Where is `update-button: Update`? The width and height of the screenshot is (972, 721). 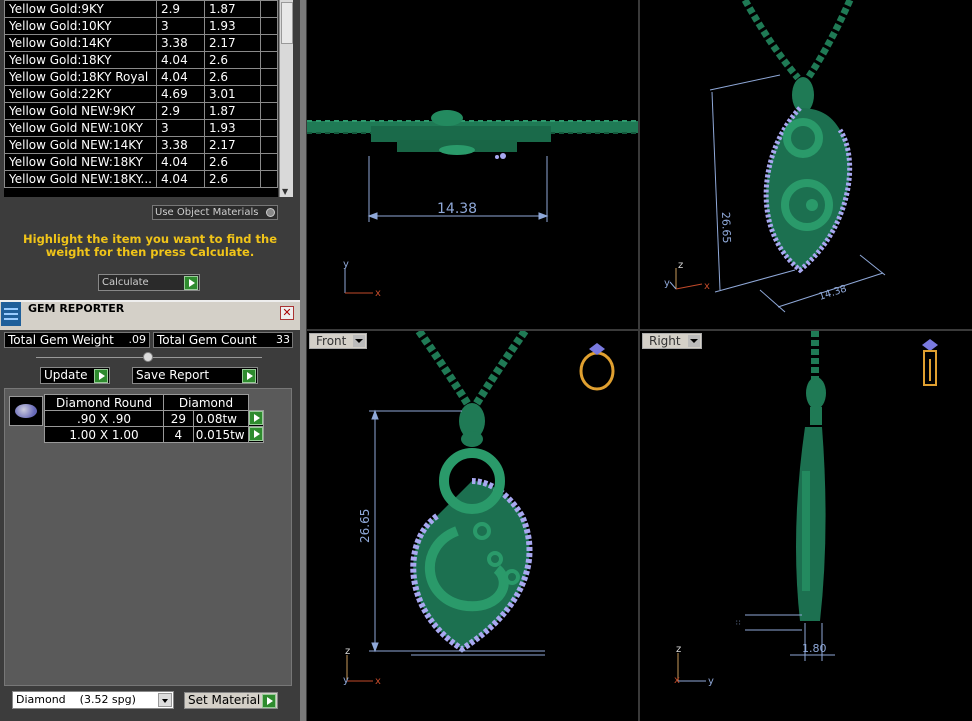
update-button: Update is located at coordinates (75, 375).